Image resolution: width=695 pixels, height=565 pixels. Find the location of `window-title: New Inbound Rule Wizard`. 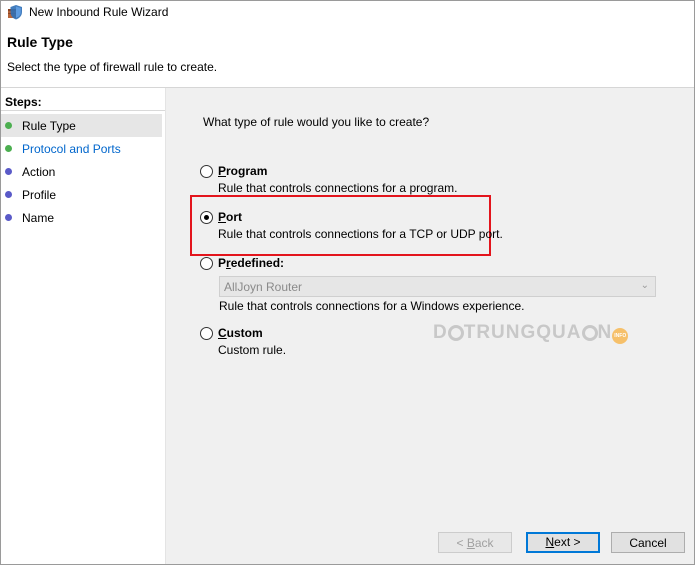

window-title: New Inbound Rule Wizard is located at coordinates (99, 12).